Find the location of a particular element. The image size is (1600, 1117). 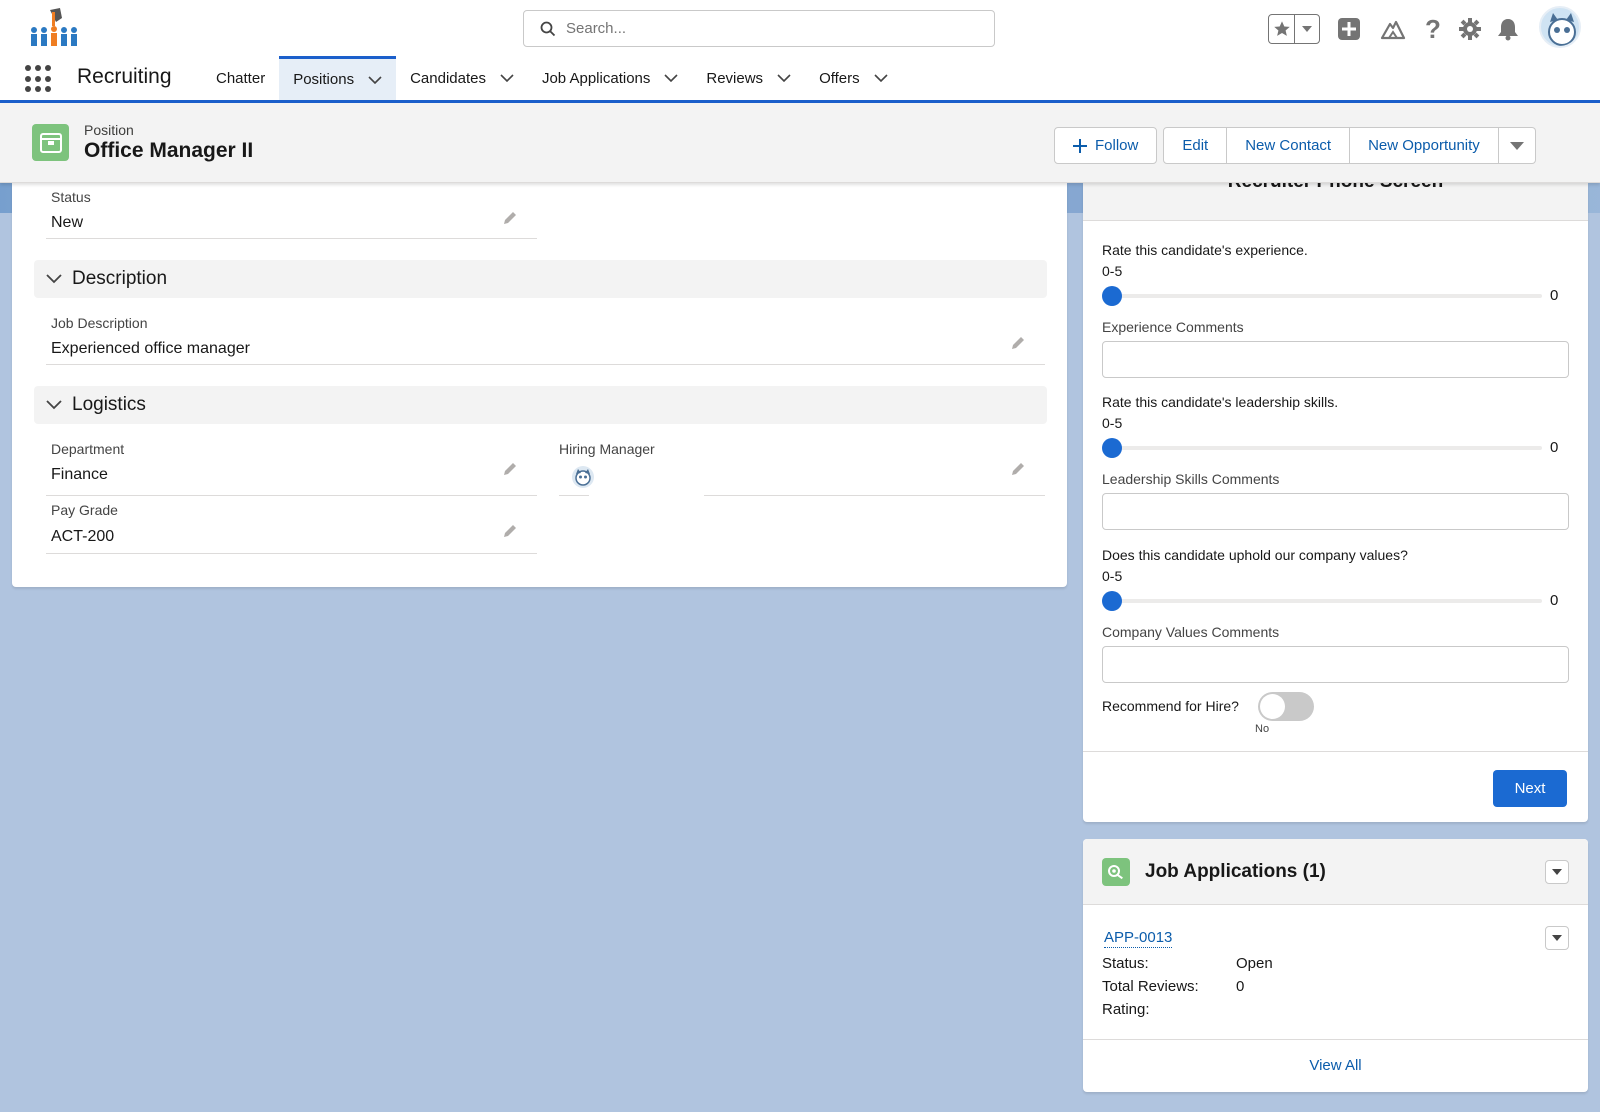

toggle-knob is located at coordinates (1272, 706).